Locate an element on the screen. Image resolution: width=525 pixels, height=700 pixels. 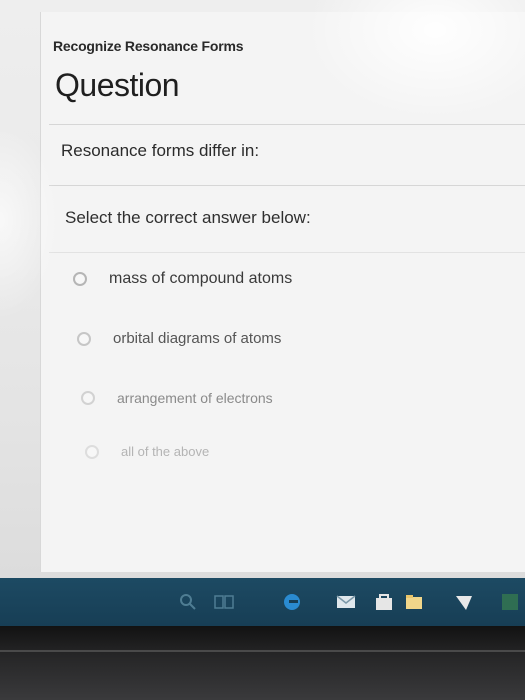
option-label: arrangement of electrons is located at coordinates (195, 398).